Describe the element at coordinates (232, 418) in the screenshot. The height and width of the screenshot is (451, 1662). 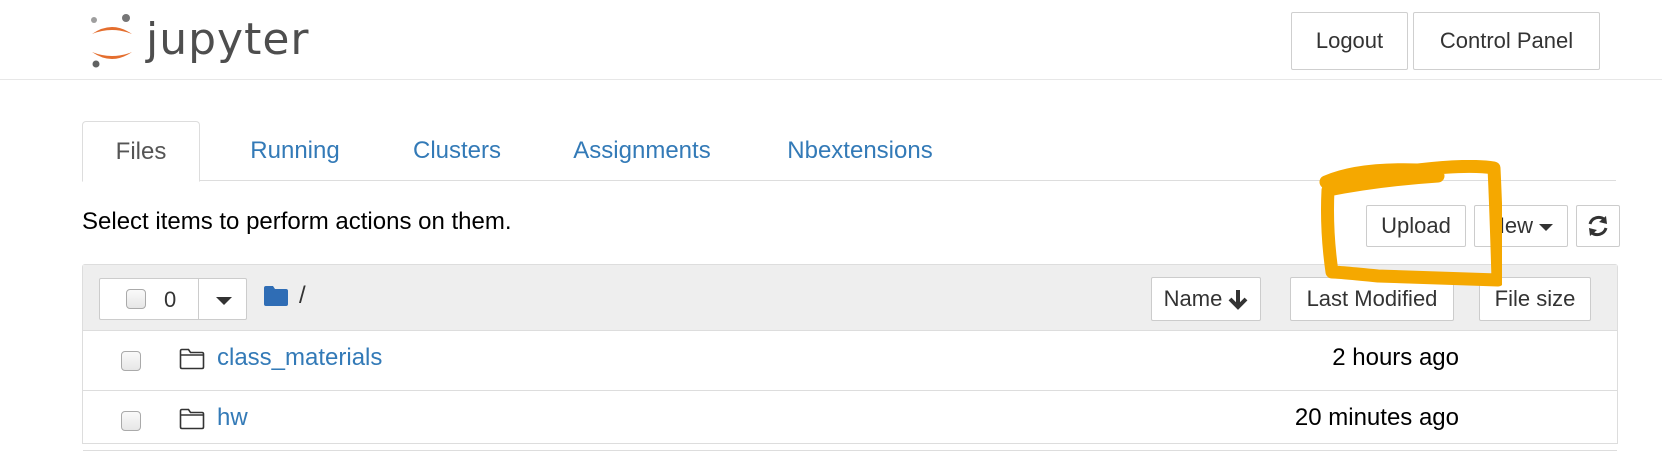
I see `row-name-link: hw` at that location.